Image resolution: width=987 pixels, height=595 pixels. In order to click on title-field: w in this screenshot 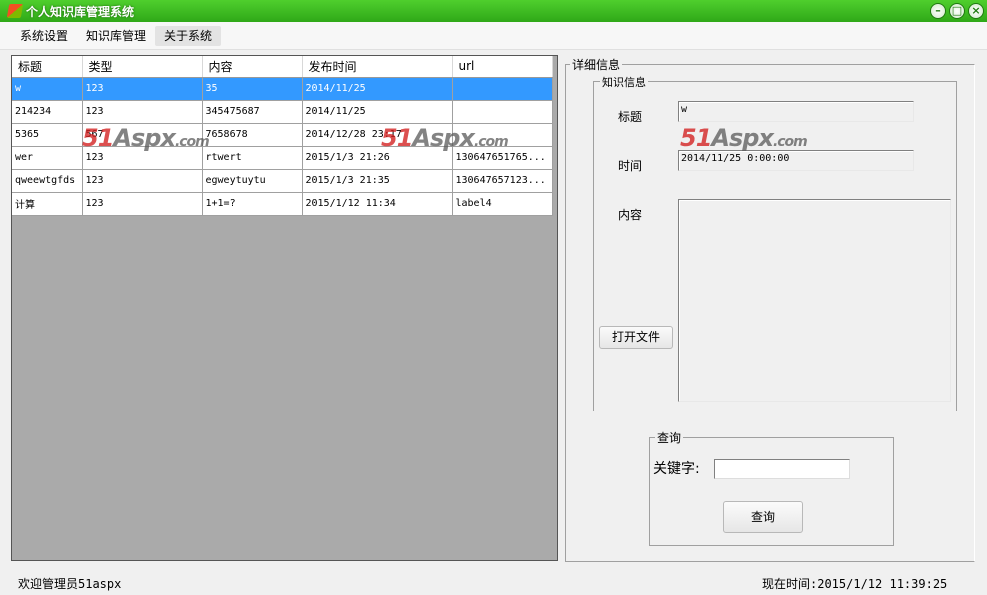, I will do `click(796, 111)`.